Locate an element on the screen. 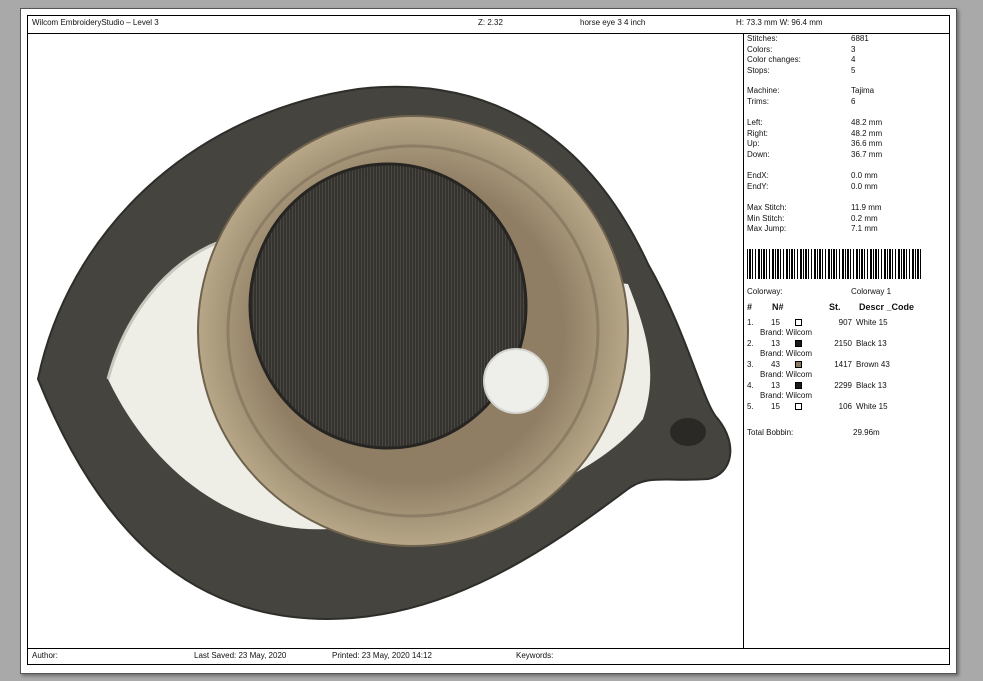 This screenshot has width=983, height=681. stat-value: 7.1 mm is located at coordinates (864, 228).